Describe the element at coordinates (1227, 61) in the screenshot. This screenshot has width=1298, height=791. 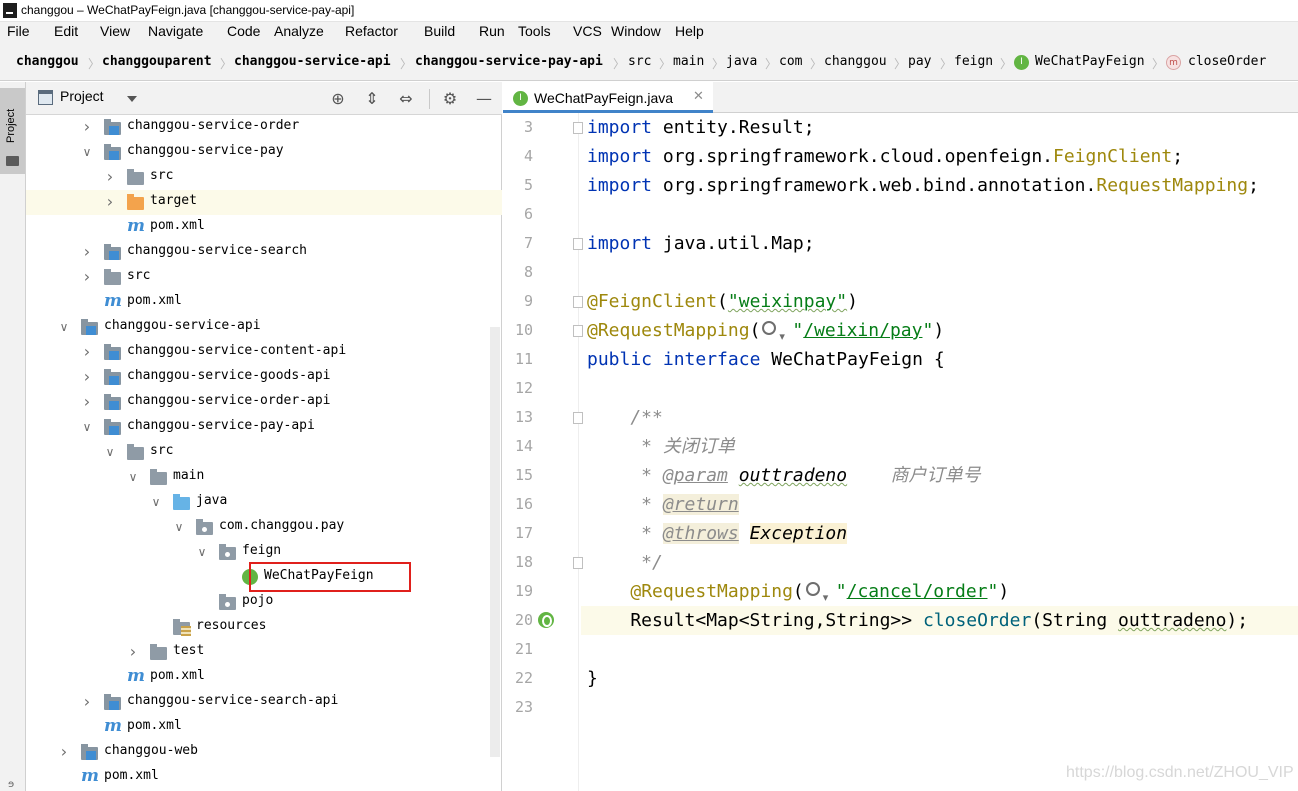
I see `breadcrumb-item: closeOrder` at that location.